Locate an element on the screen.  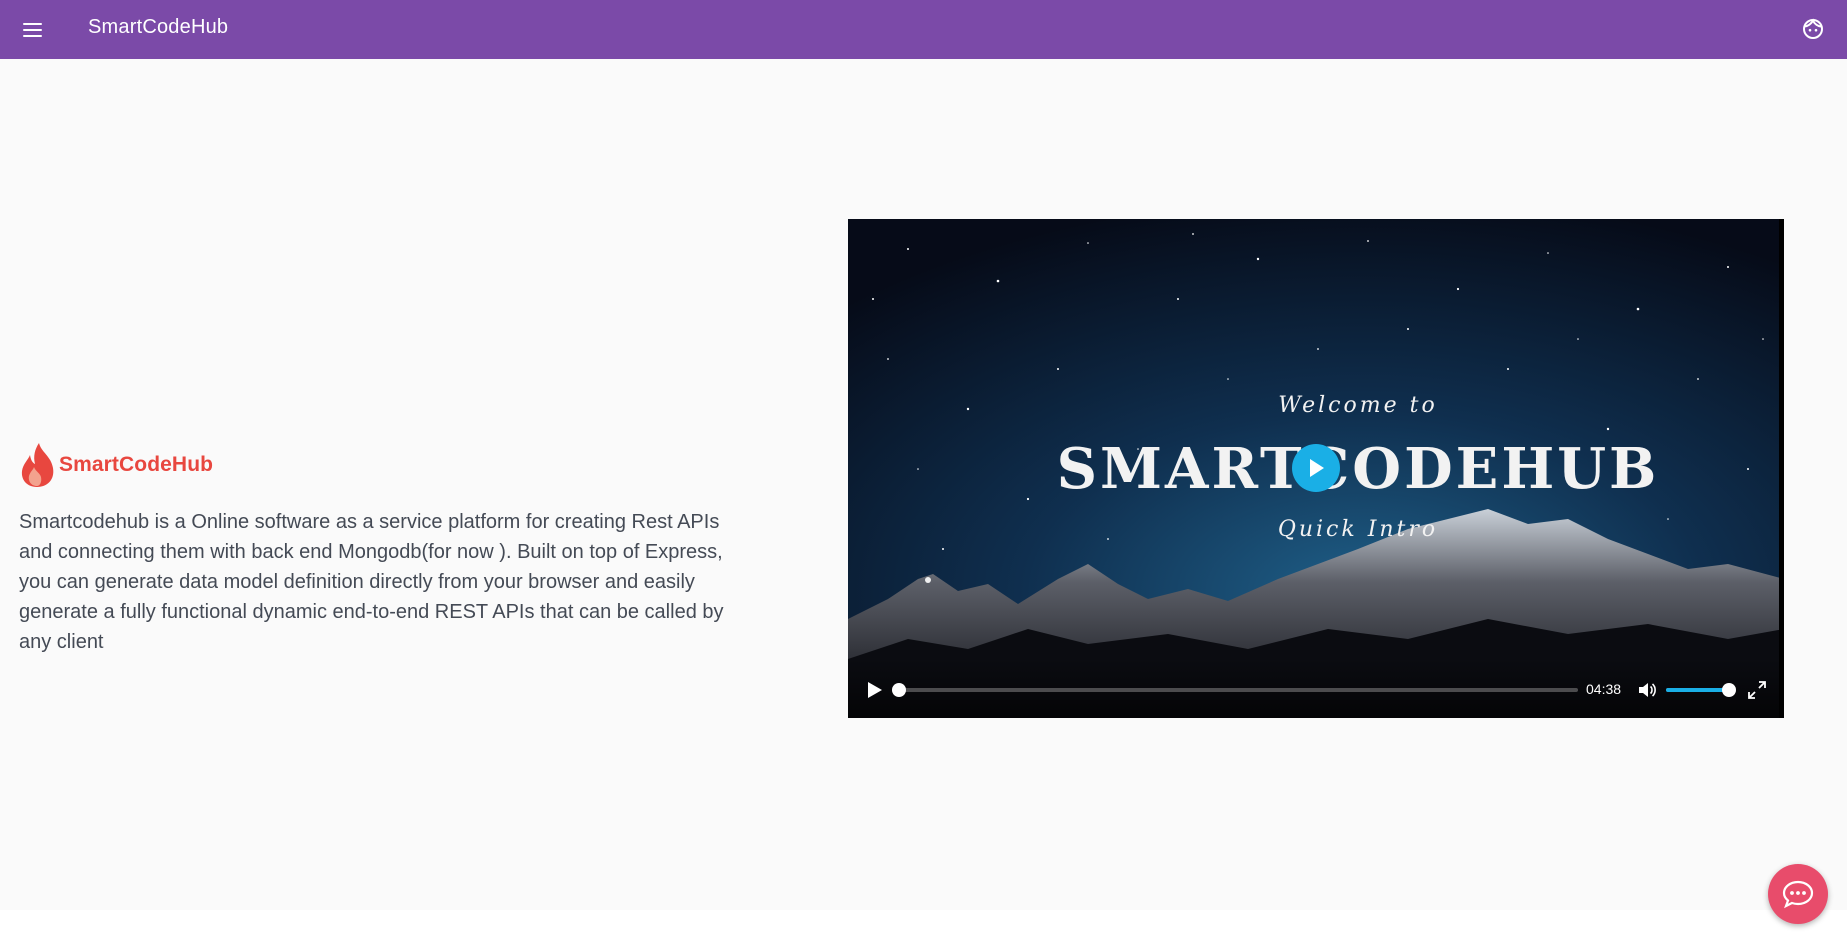
fullscreen-icon is located at coordinates (1757, 690).